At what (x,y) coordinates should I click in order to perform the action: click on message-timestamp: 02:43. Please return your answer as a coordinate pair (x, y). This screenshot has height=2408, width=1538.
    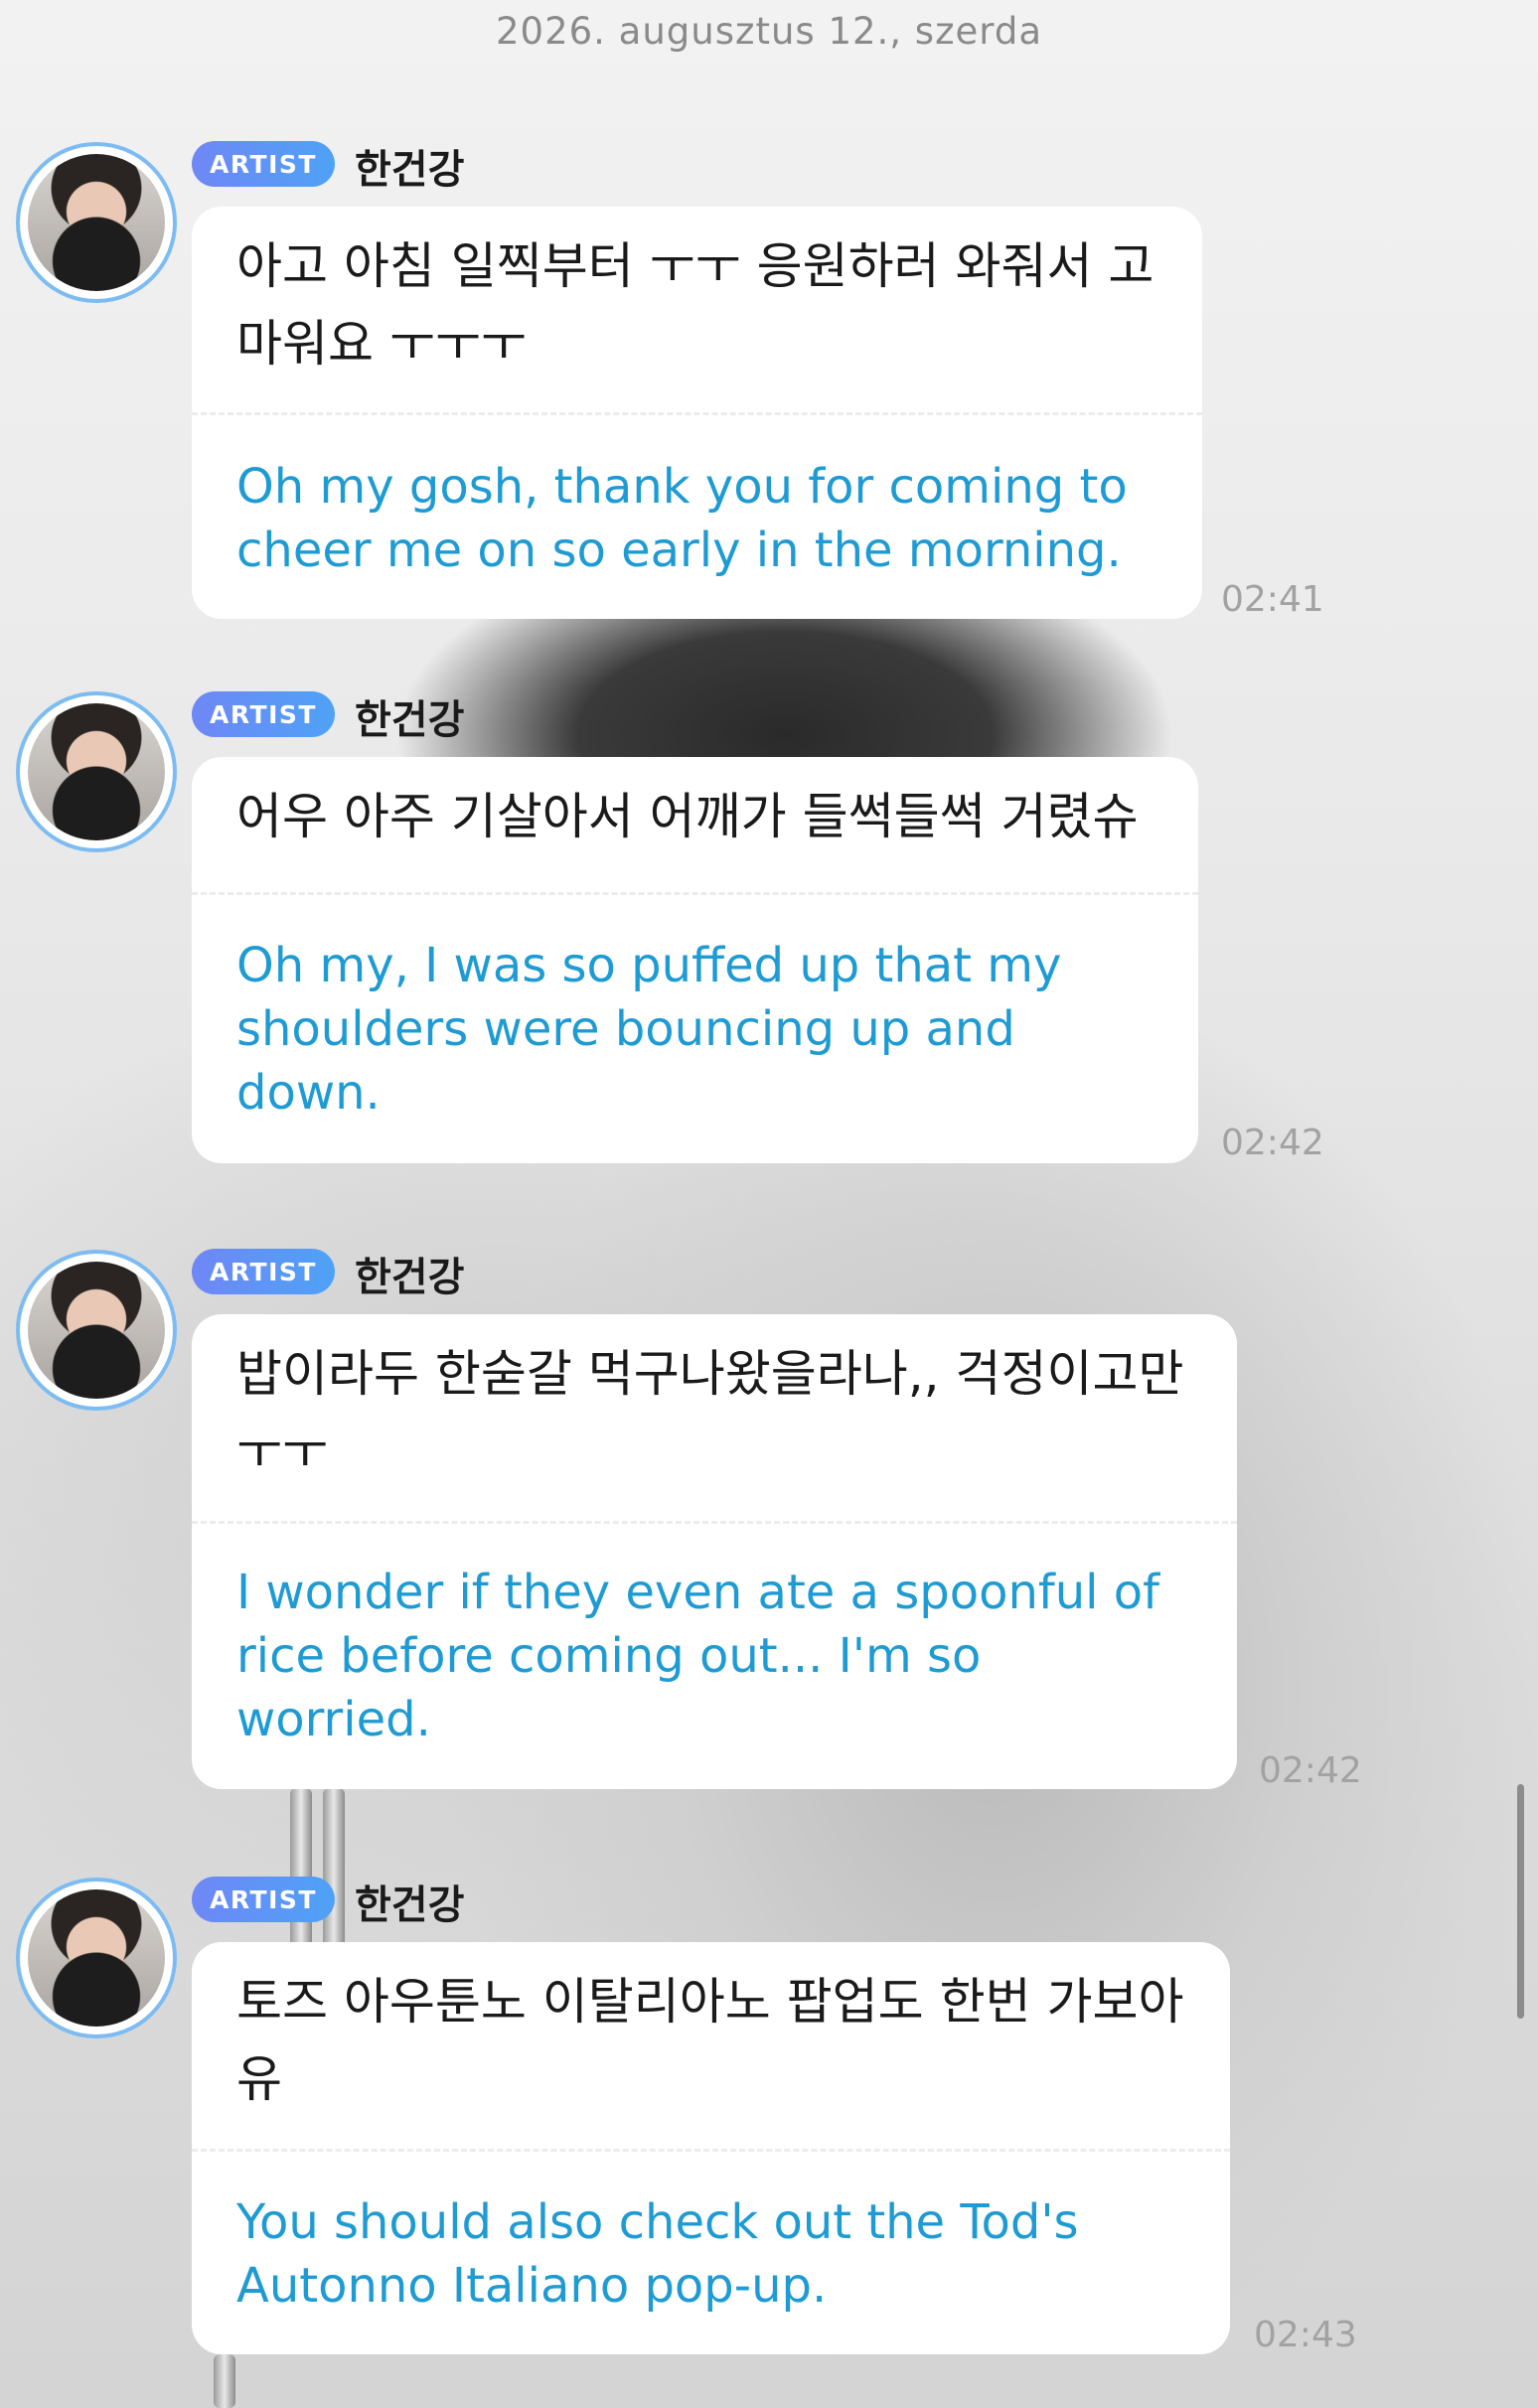
    Looking at the image, I should click on (1305, 2335).